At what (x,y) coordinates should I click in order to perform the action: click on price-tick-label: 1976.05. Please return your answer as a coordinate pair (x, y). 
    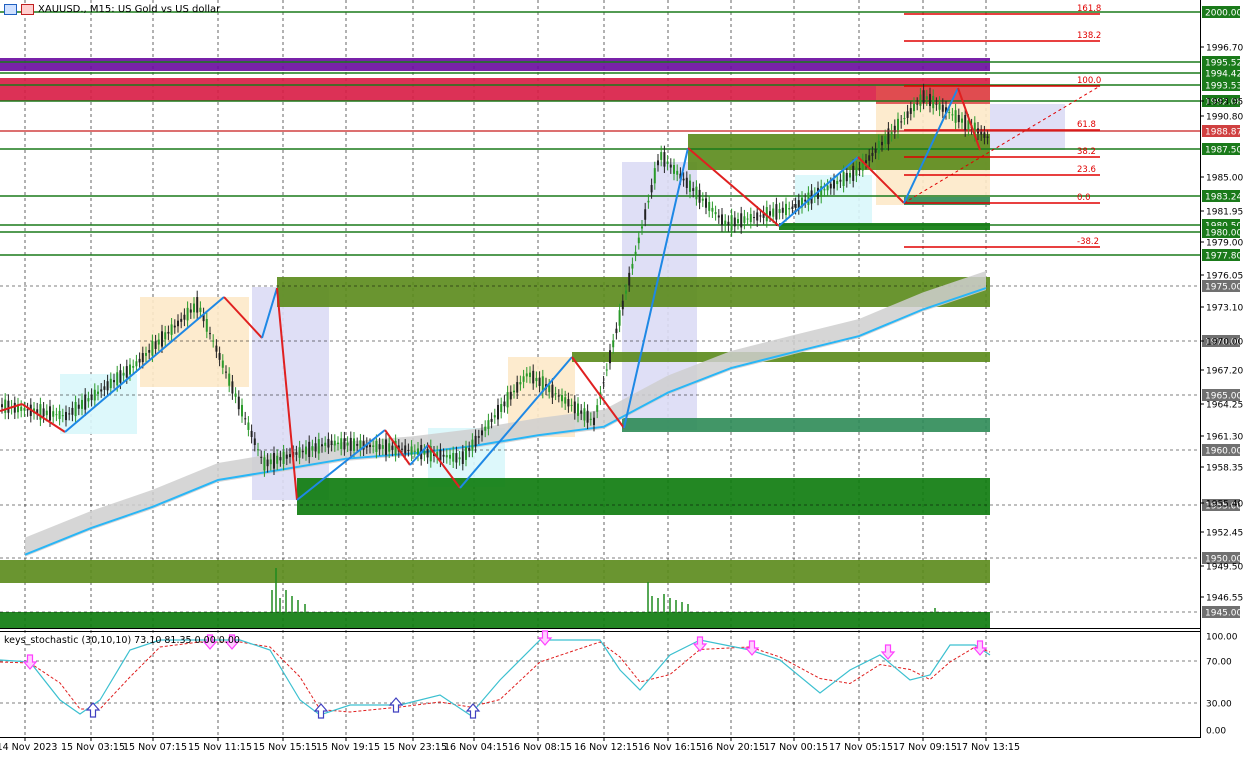
    Looking at the image, I should click on (1224, 277).